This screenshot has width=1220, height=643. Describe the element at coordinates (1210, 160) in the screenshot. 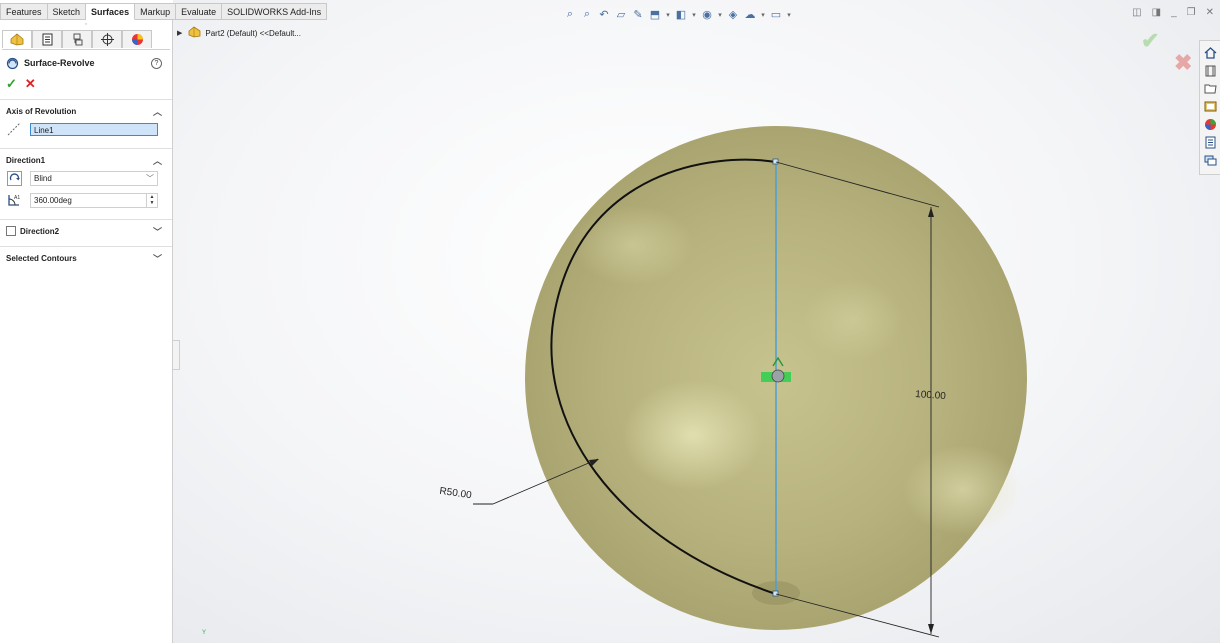

I see `forum-icon` at that location.